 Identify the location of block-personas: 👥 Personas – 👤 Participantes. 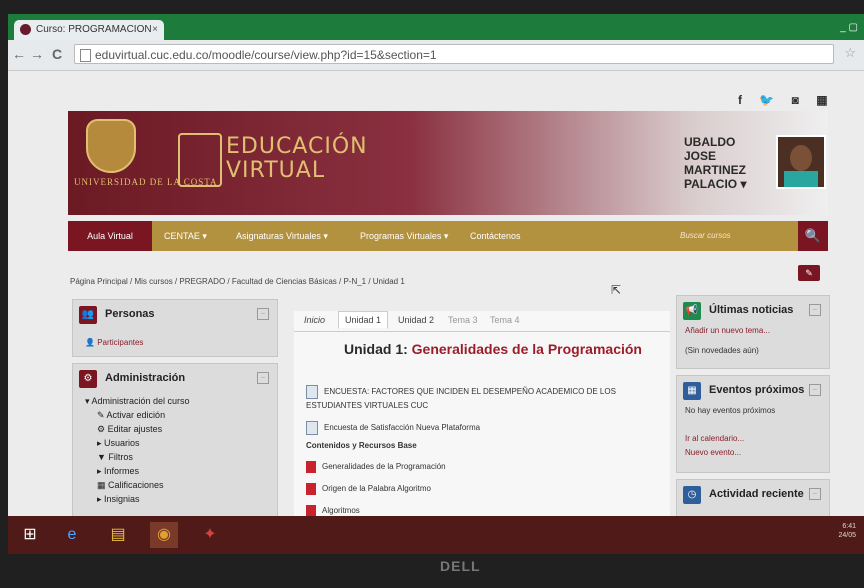
(175, 328).